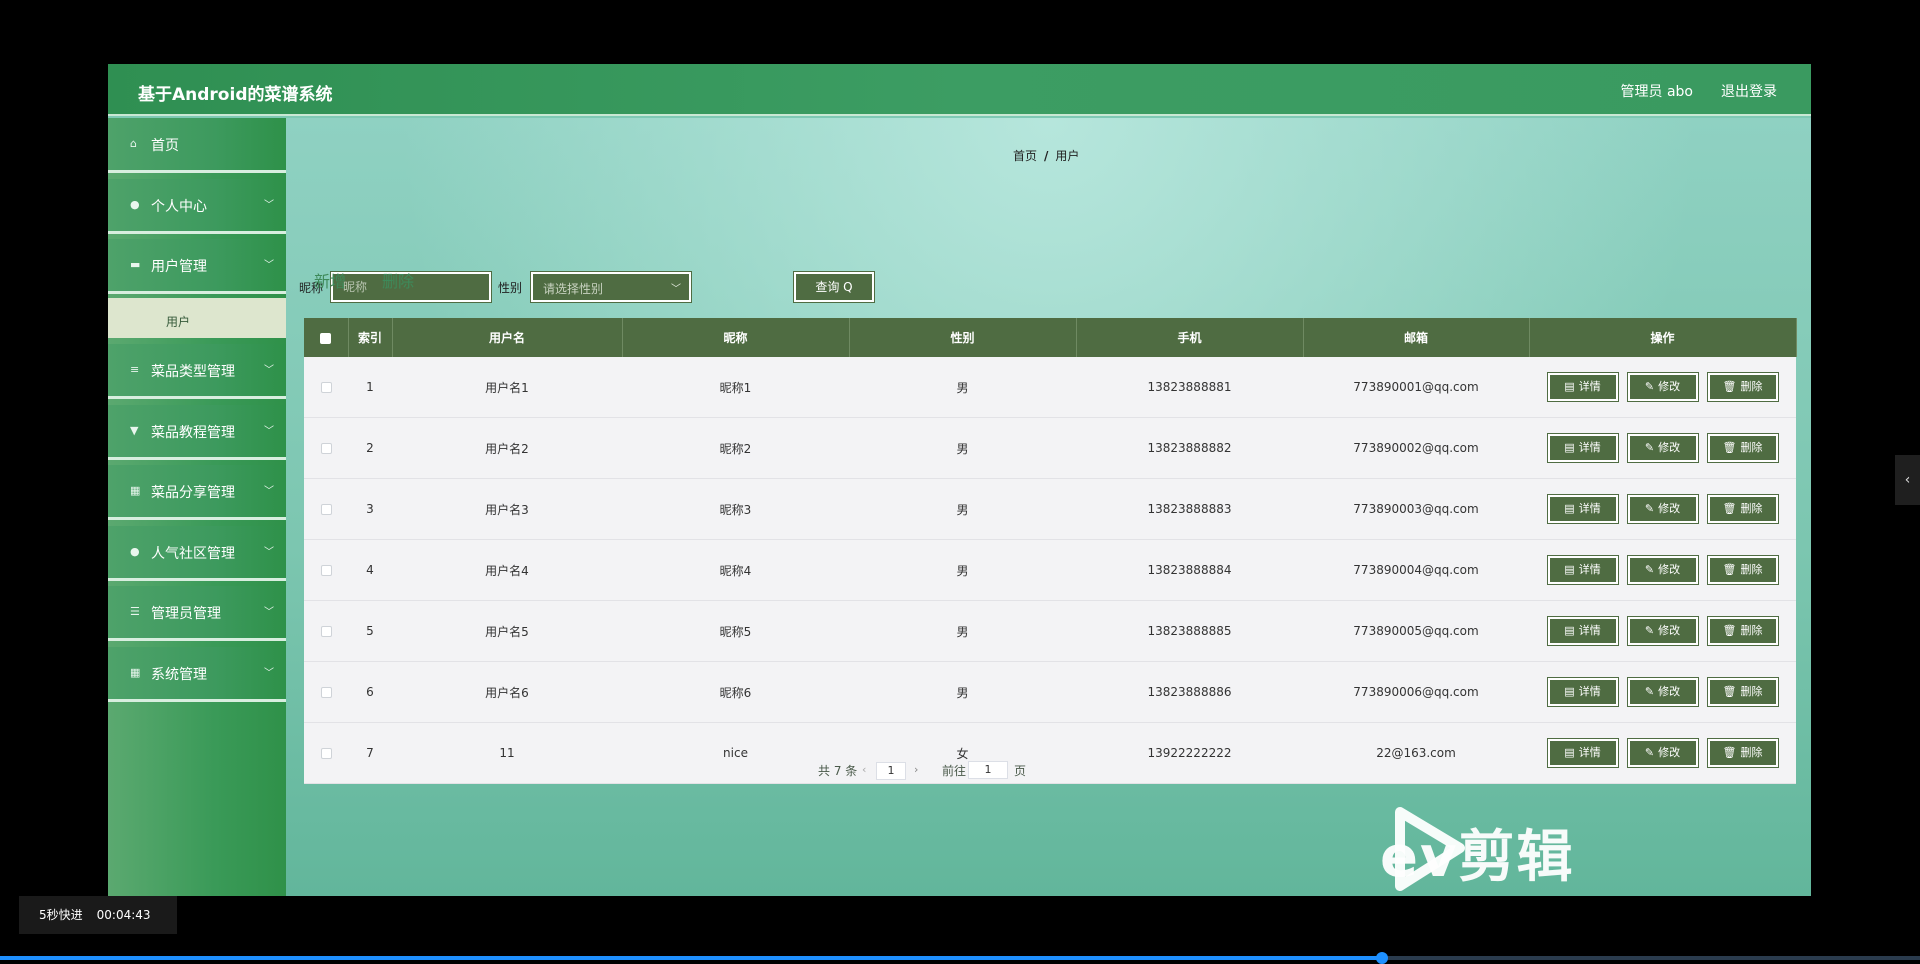 The height and width of the screenshot is (964, 1920). Describe the element at coordinates (507, 631) in the screenshot. I see `cell-username: 用户名5` at that location.